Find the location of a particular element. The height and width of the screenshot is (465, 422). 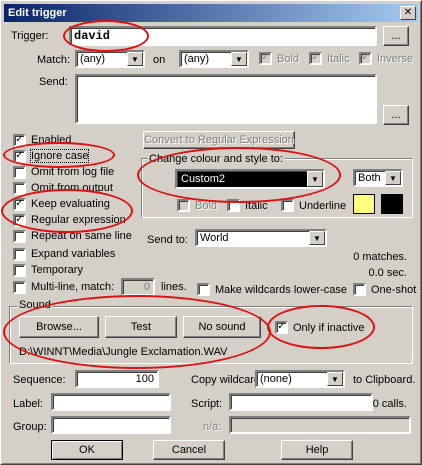

expand-variables-label: Expand variables is located at coordinates (73, 254).